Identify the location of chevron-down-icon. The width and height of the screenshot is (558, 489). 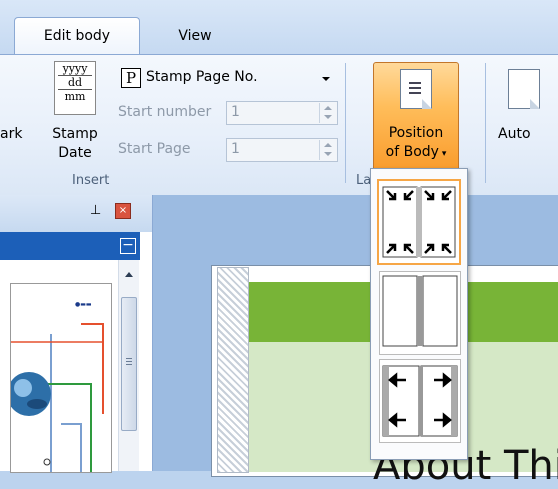
(326, 79).